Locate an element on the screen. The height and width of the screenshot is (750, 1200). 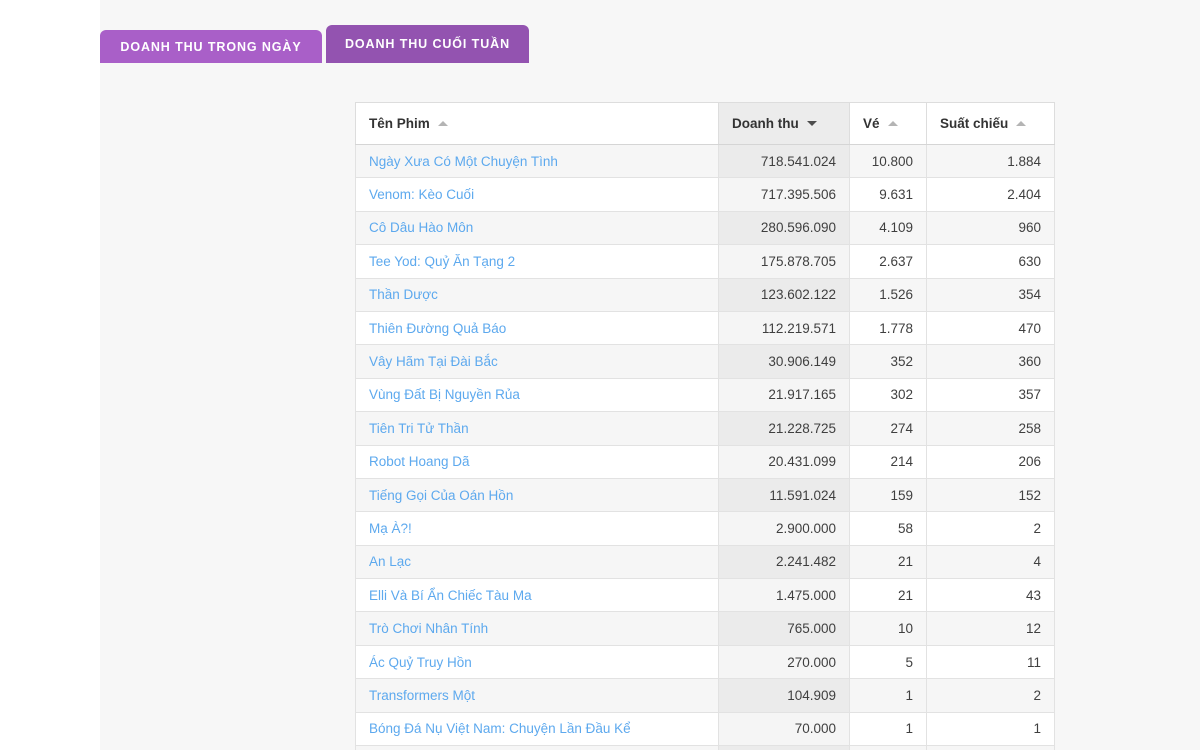
movie-name-link: Tiếng Gọi Của Oán Hồn is located at coordinates (441, 495).